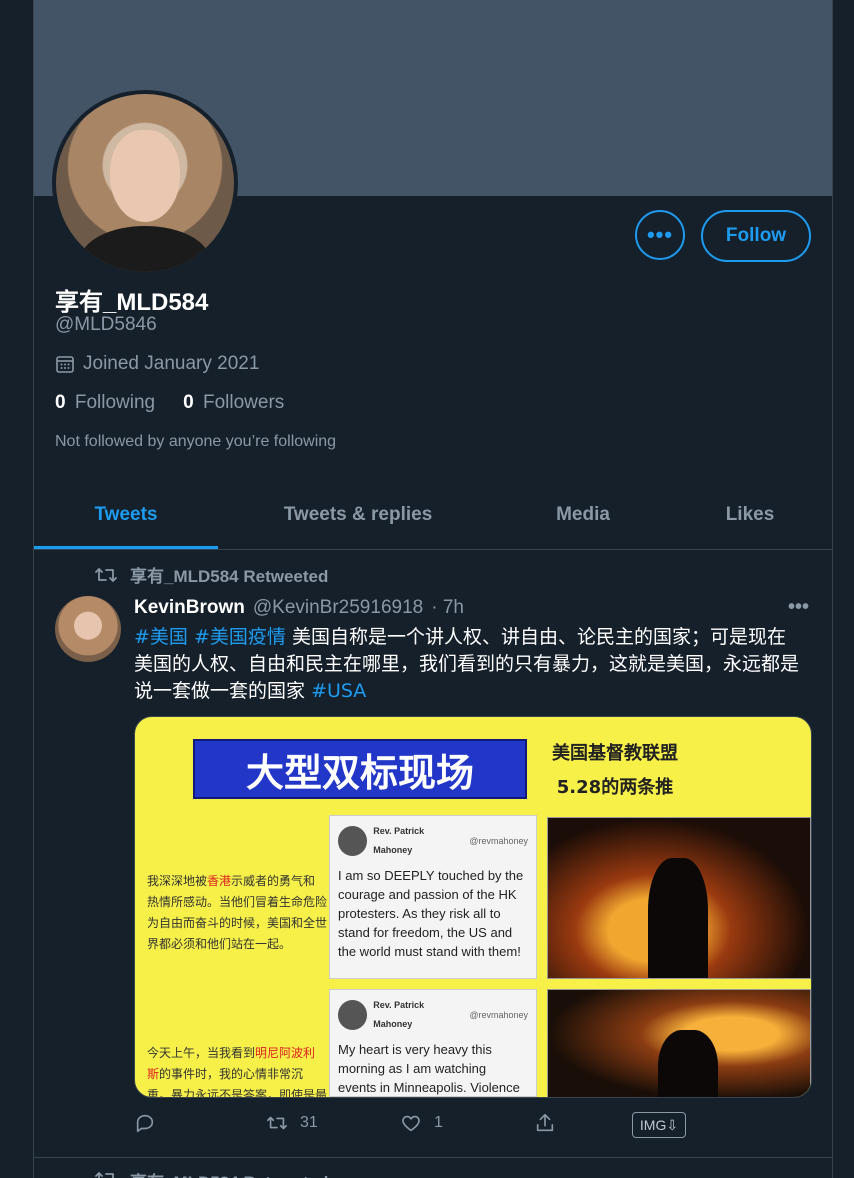 This screenshot has height=1178, width=854. I want to click on tweet-more-button: •••, so click(798, 607).